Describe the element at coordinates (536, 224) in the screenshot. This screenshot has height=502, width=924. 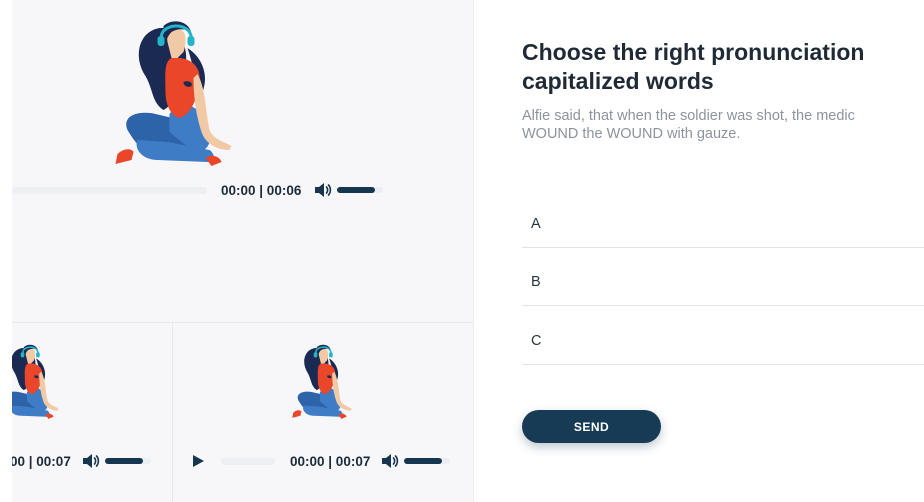
I see `option-label: A` at that location.